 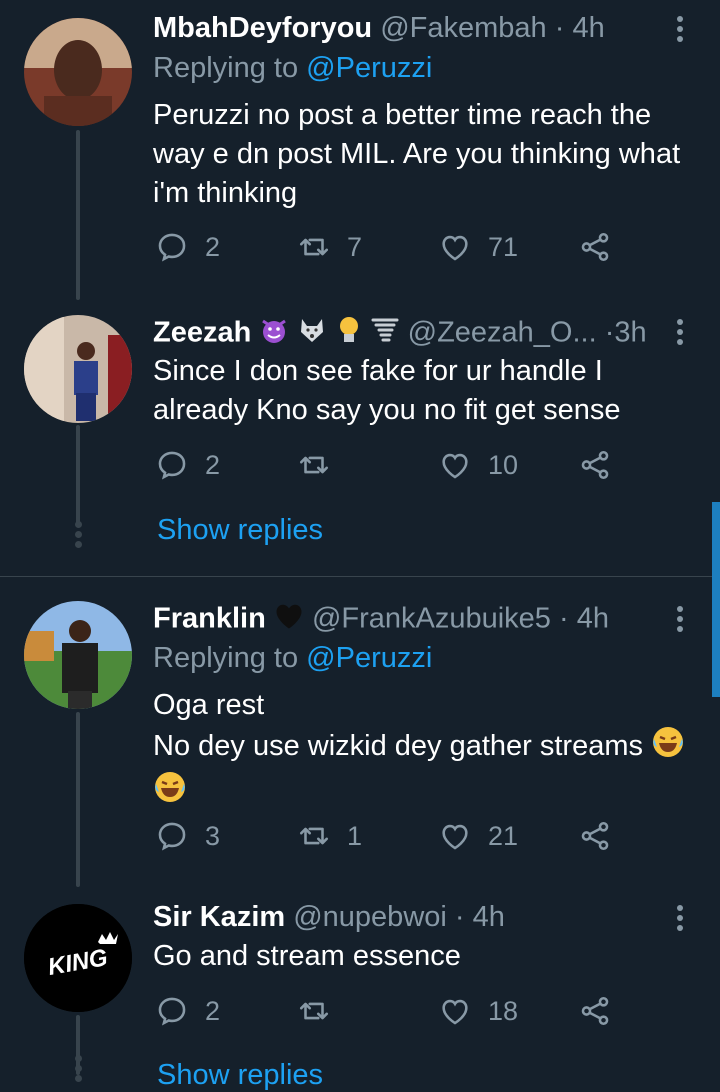 I want to click on retweet-count: 7, so click(x=355, y=246).